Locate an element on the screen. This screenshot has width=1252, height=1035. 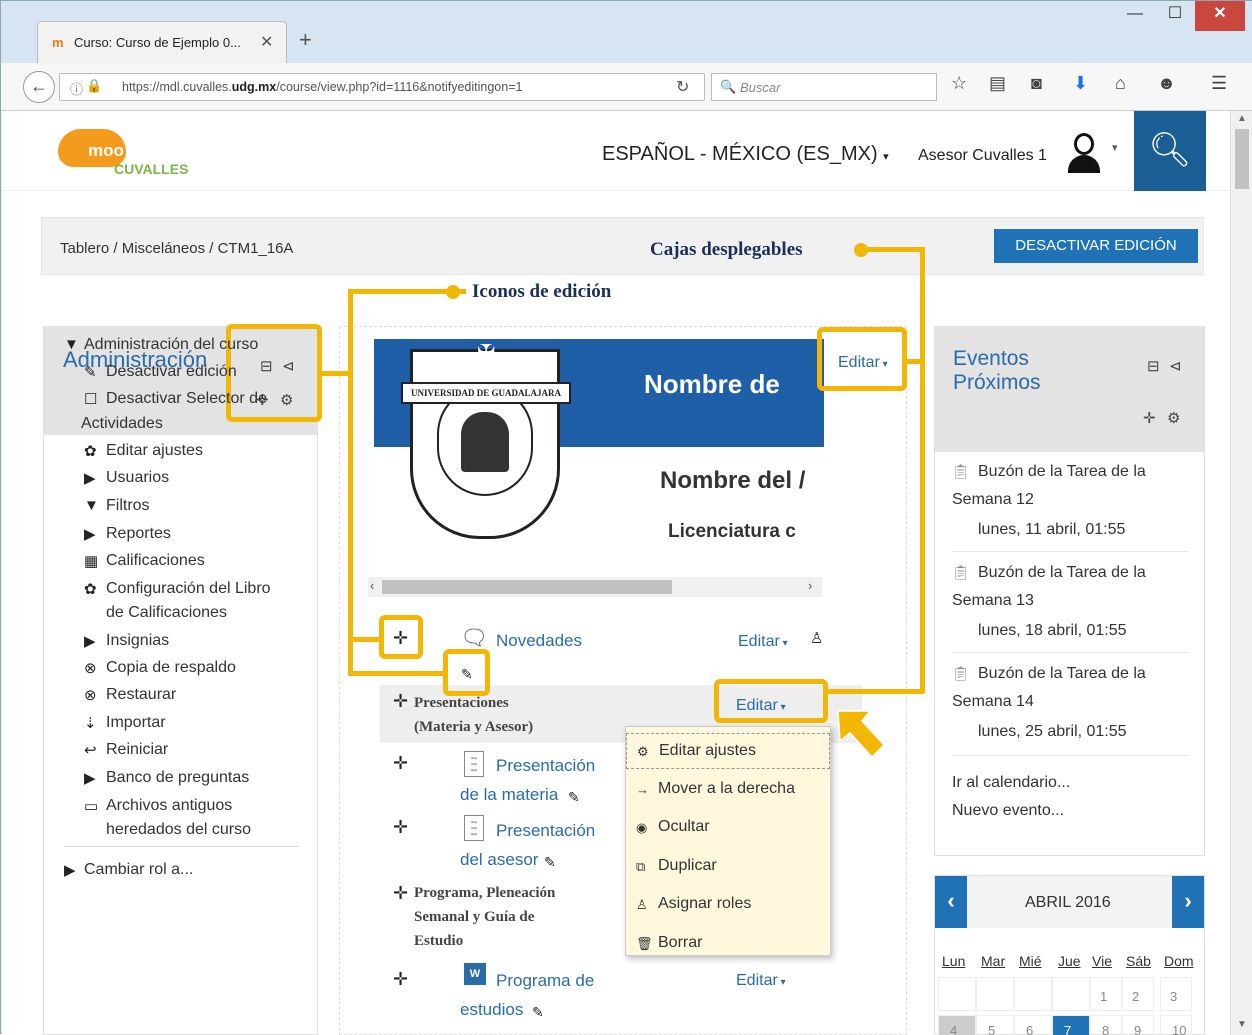
admin-item-17: Archivos antiguos is located at coordinates (169, 806).